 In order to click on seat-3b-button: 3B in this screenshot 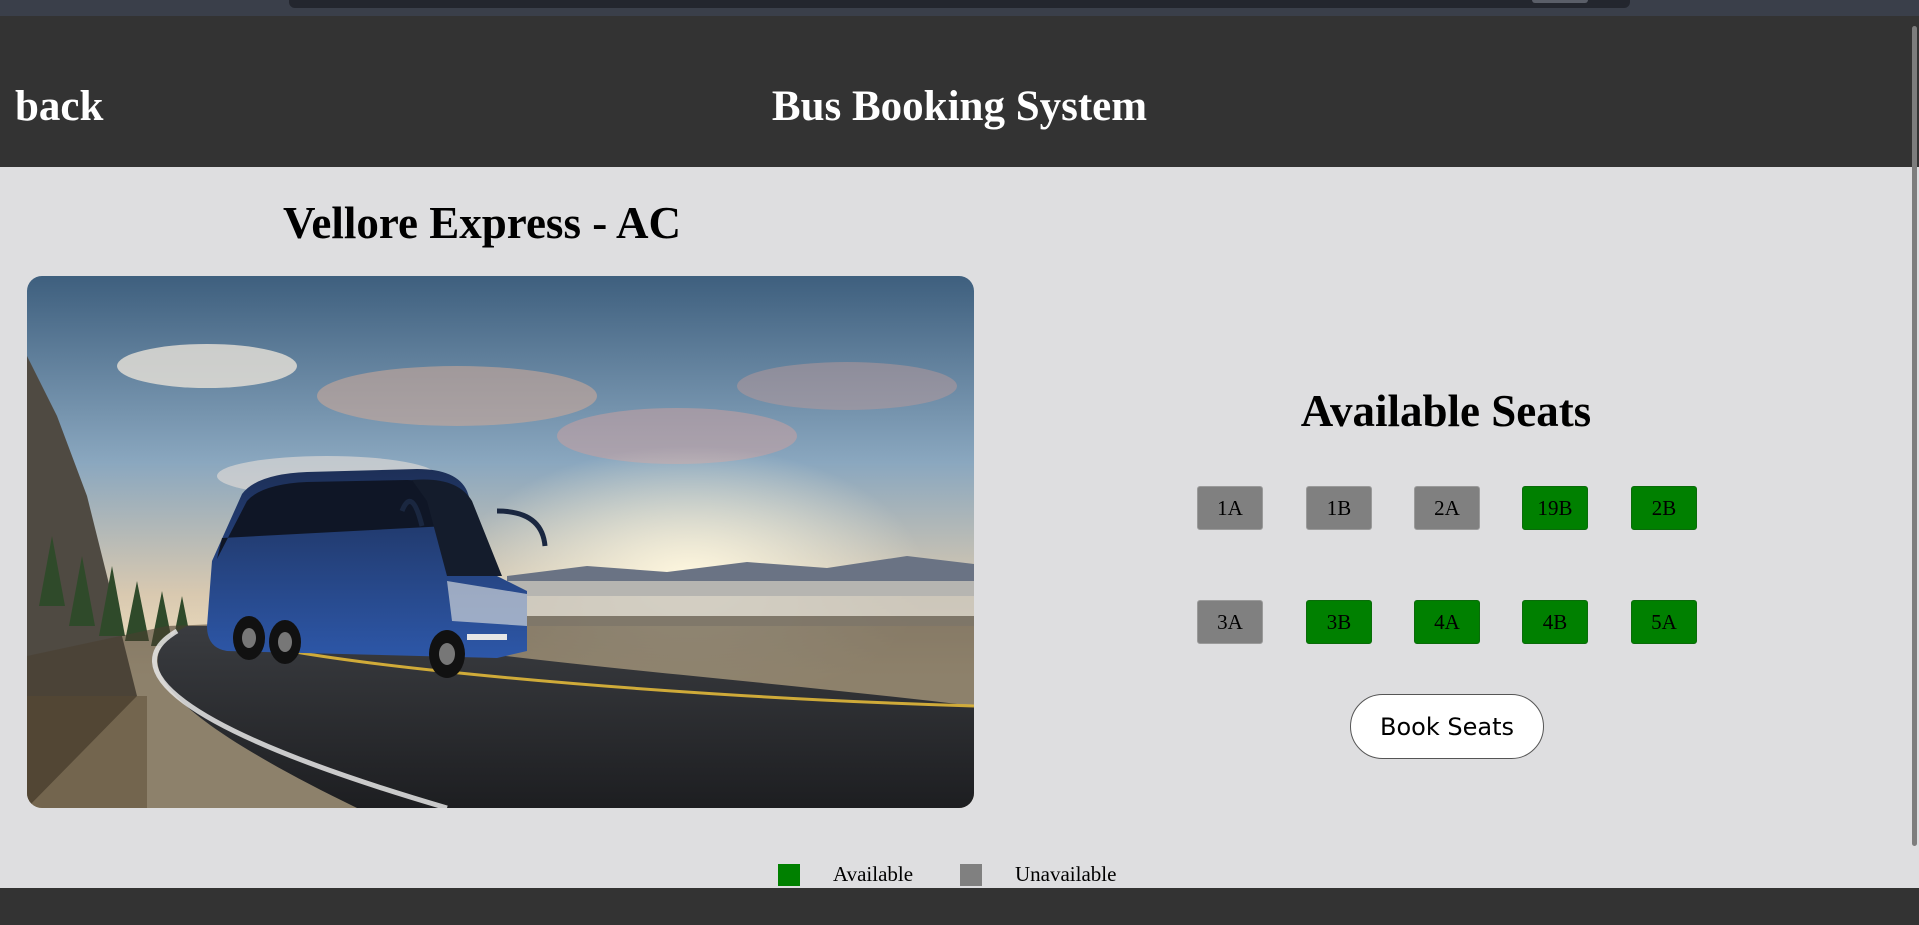, I will do `click(1339, 622)`.